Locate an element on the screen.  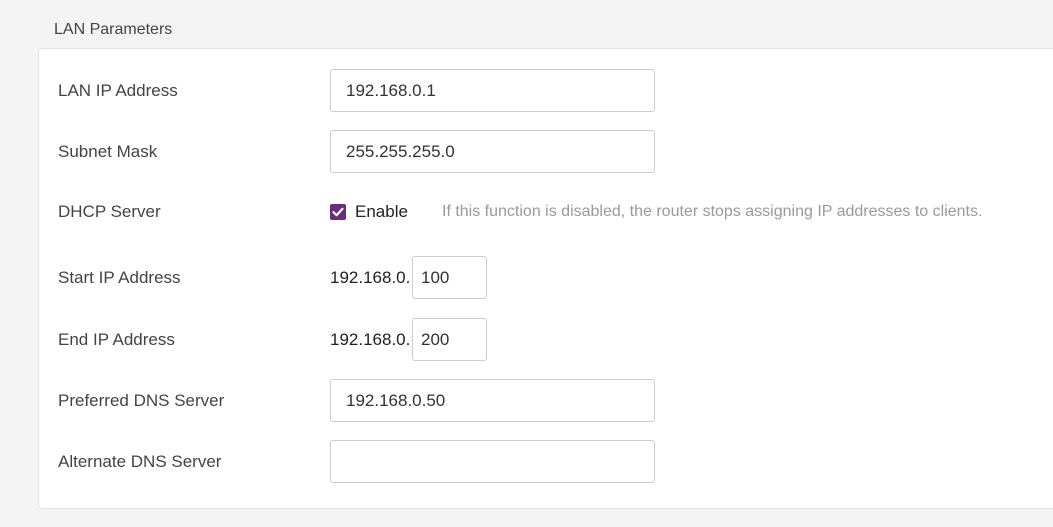
end-ip-input is located at coordinates (449, 339).